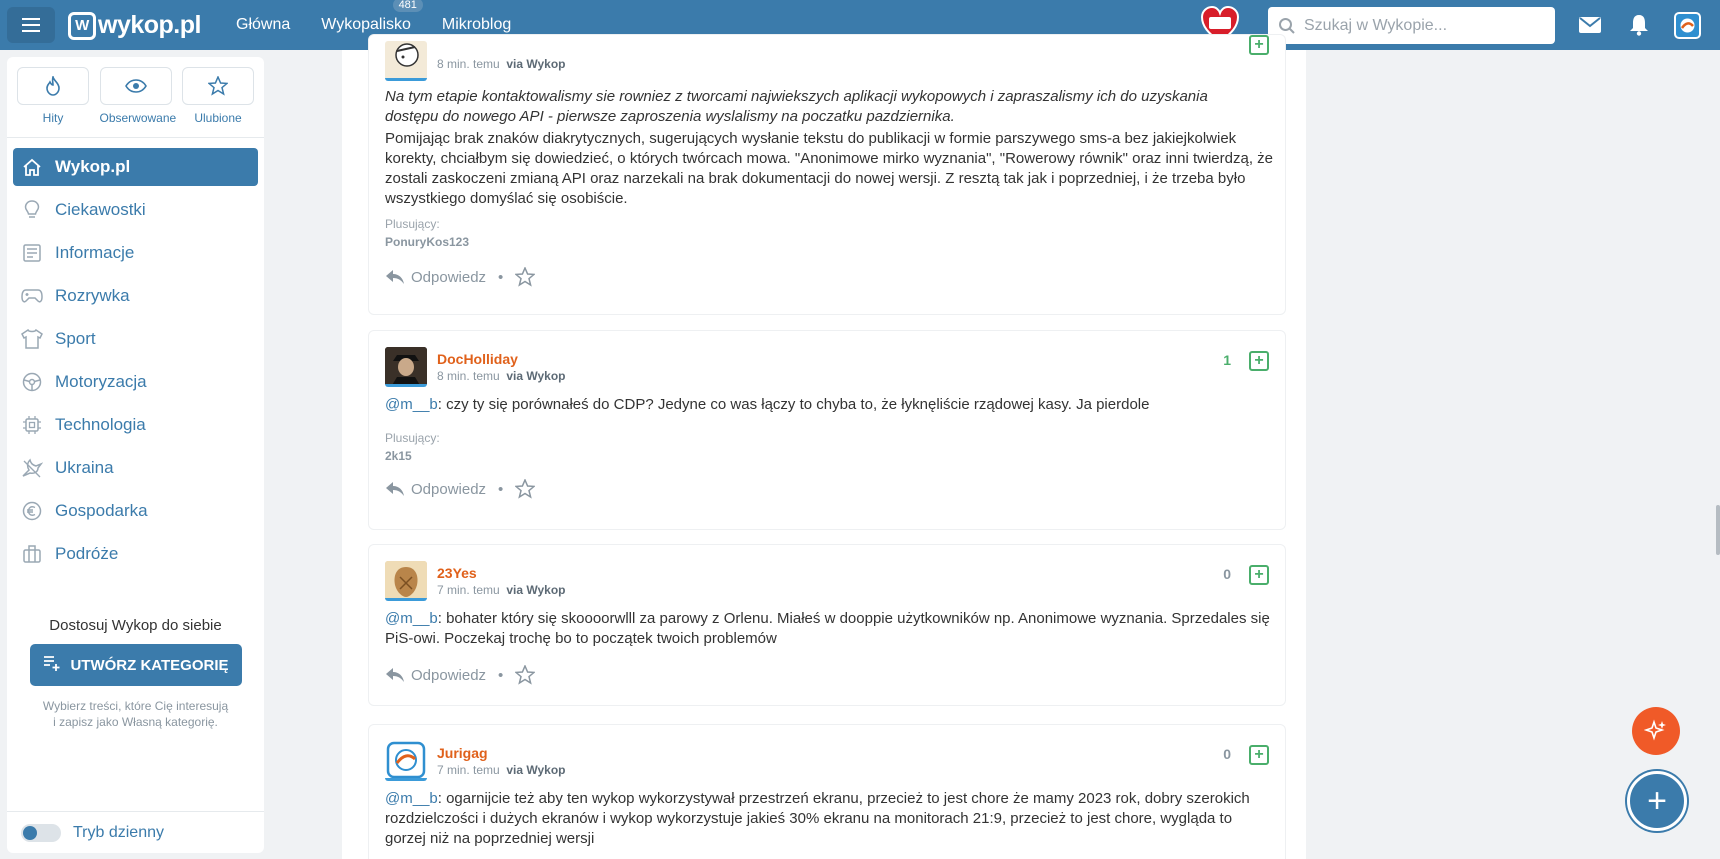 The height and width of the screenshot is (859, 1720). Describe the element at coordinates (1718, 530) in the screenshot. I see `scrollbar` at that location.